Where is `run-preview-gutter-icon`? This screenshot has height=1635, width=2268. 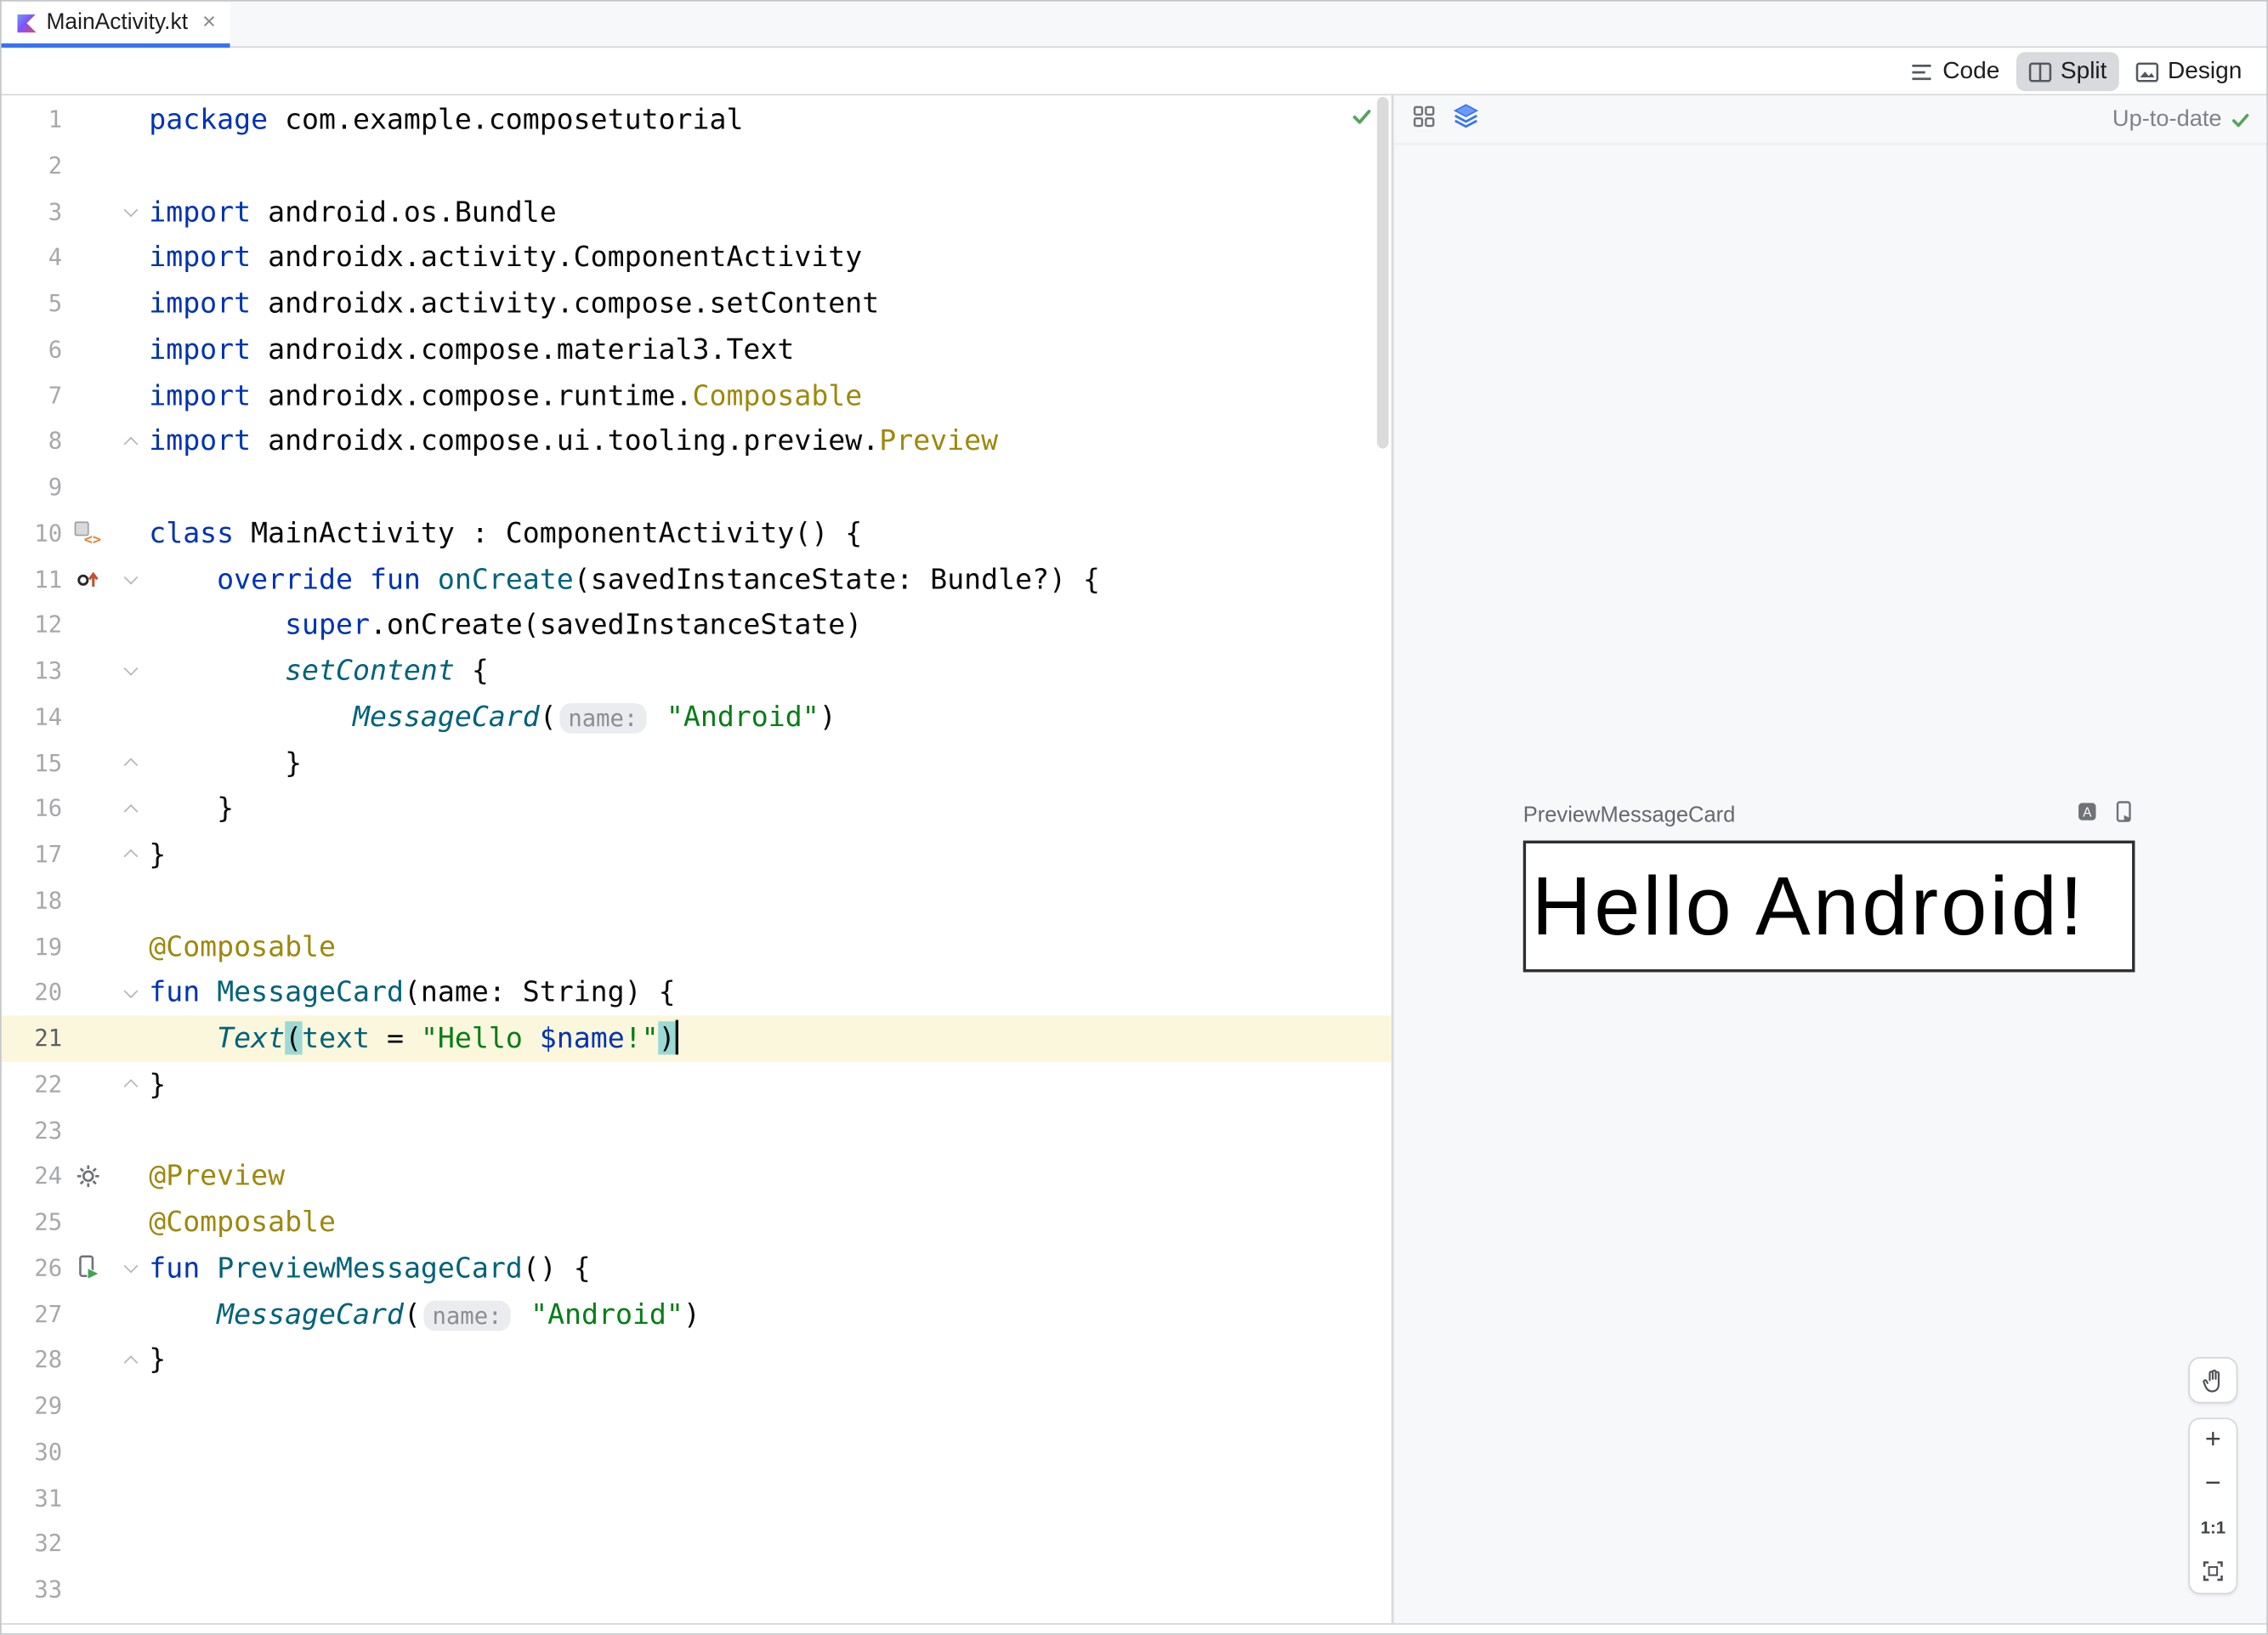
run-preview-gutter-icon is located at coordinates (88, 1269).